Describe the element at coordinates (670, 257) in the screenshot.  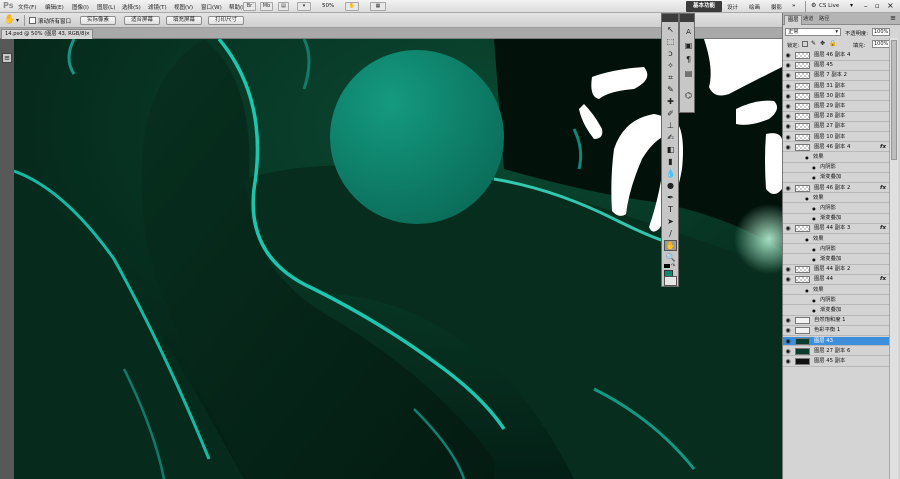
I see `zoom-tool-icon: 🔍` at that location.